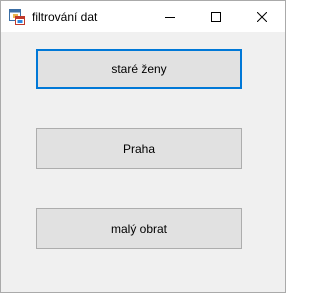 This screenshot has height=293, width=320. I want to click on minimize-icon, so click(170, 17).